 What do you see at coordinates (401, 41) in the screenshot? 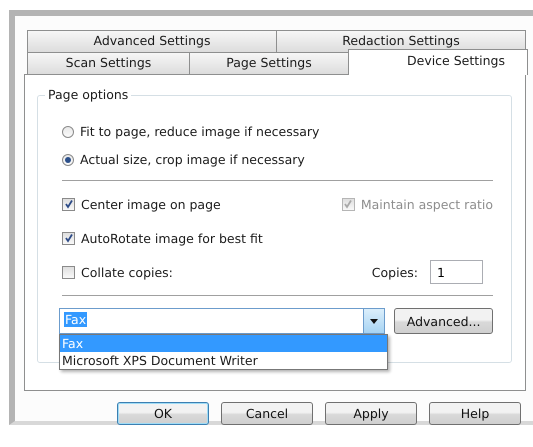
I see `tab: Redaction Settings` at bounding box center [401, 41].